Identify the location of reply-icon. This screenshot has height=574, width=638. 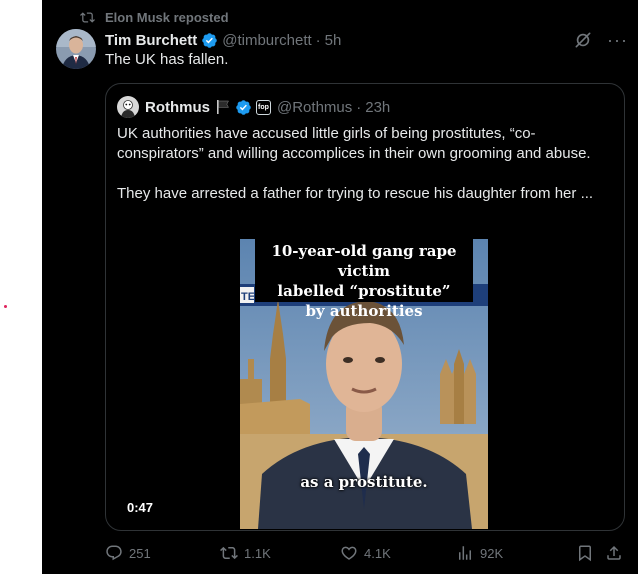
(114, 553).